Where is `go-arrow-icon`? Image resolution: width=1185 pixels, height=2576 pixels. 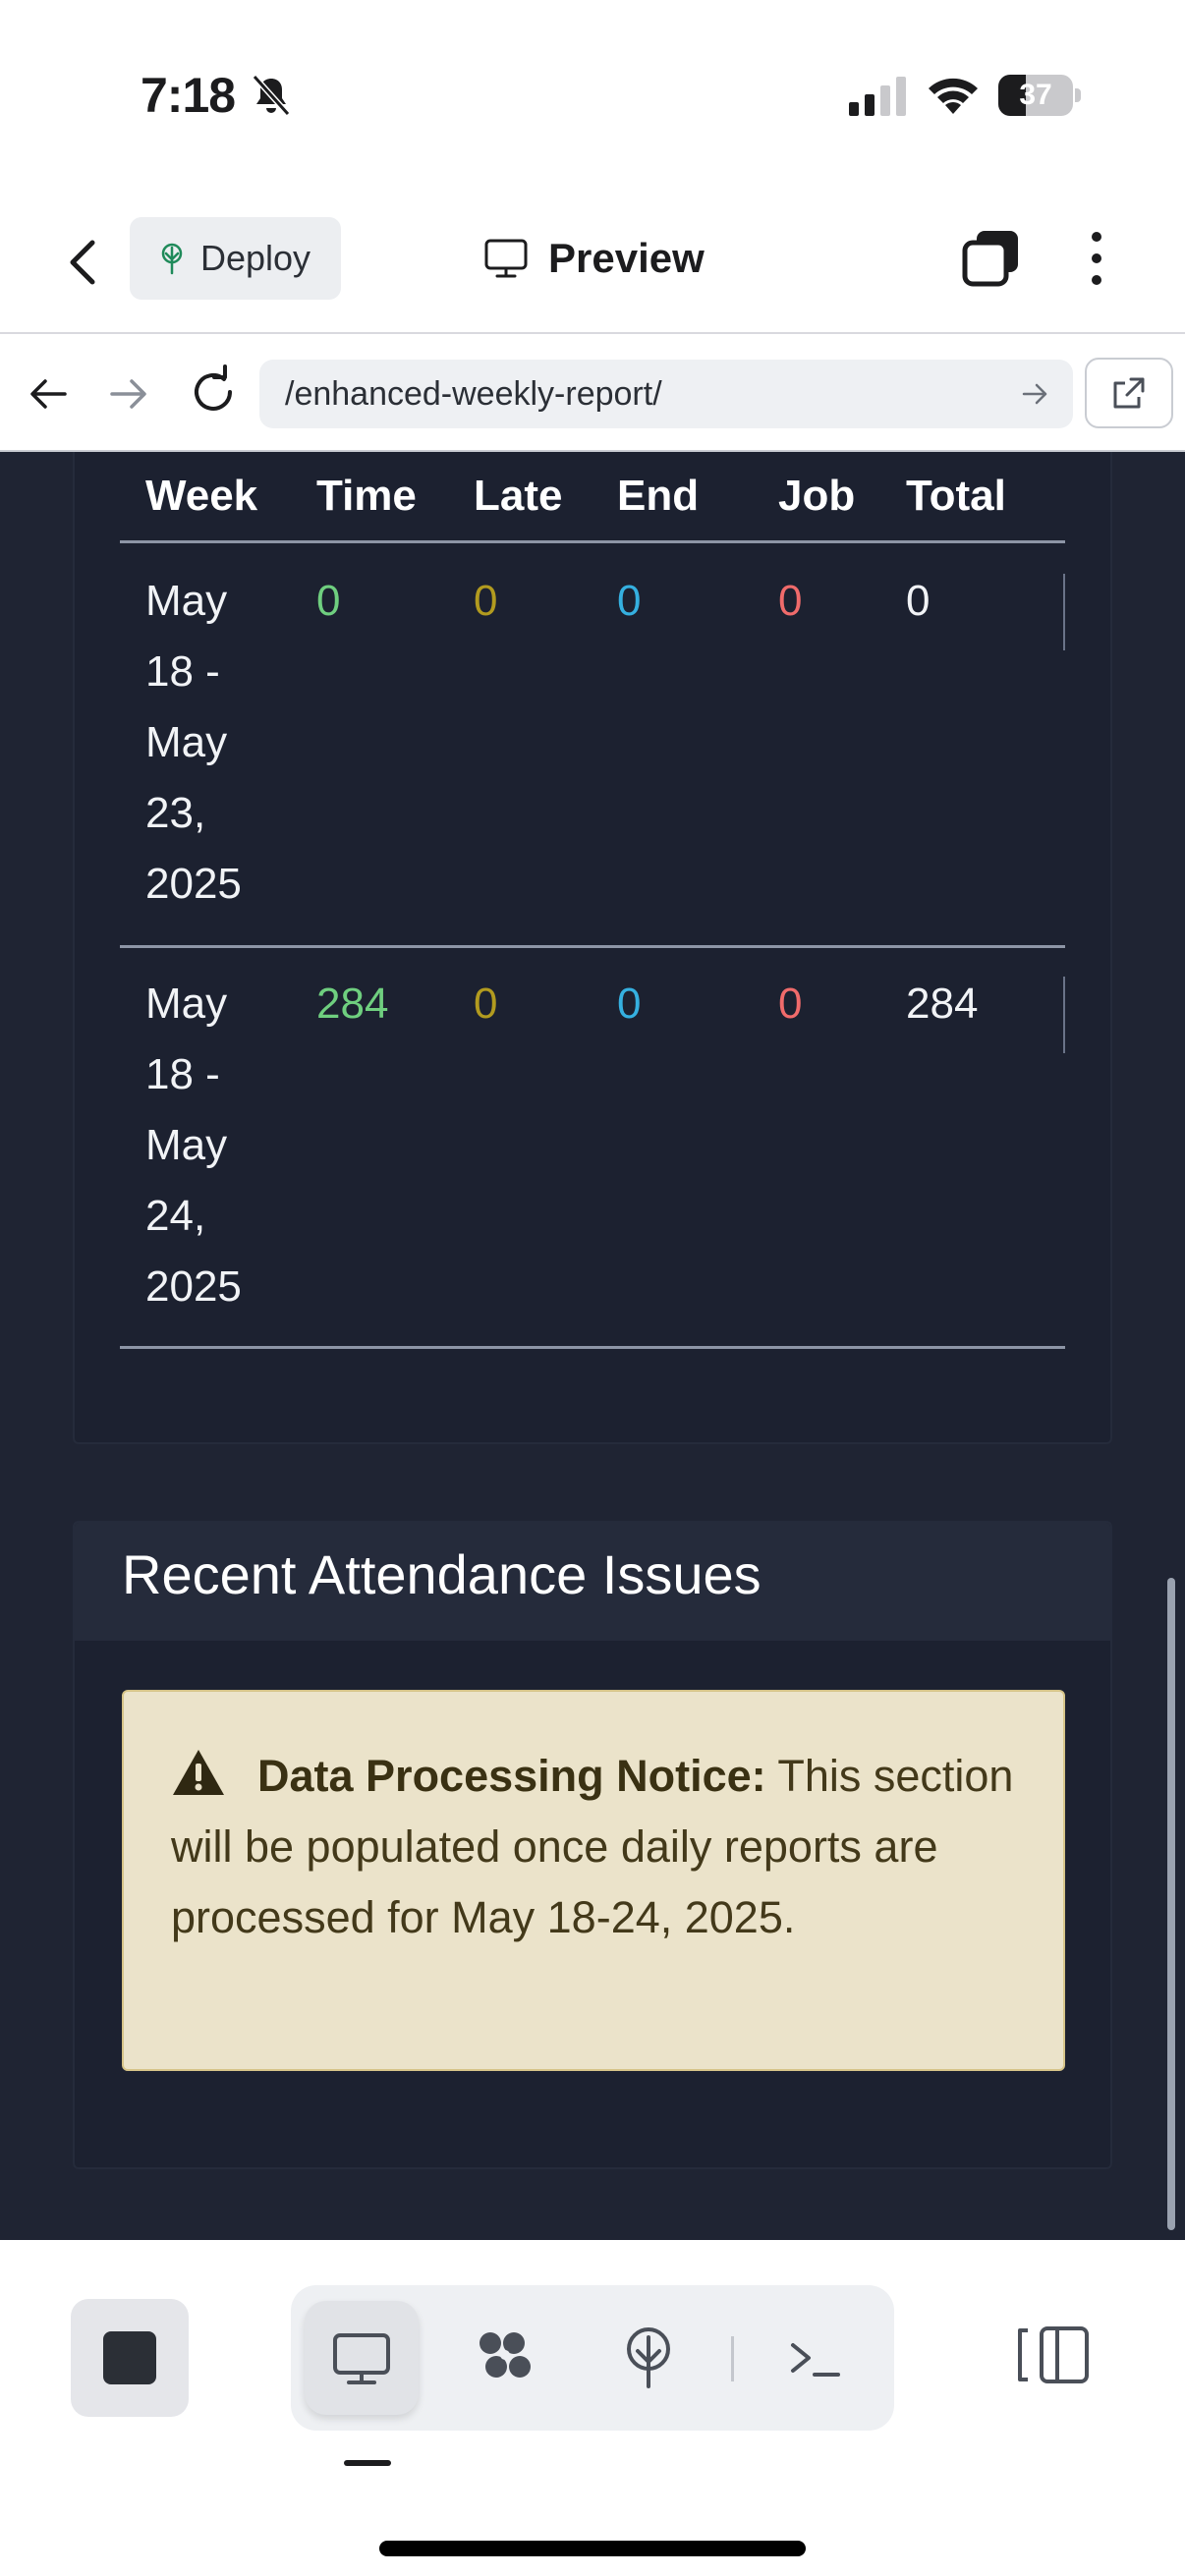 go-arrow-icon is located at coordinates (1034, 394).